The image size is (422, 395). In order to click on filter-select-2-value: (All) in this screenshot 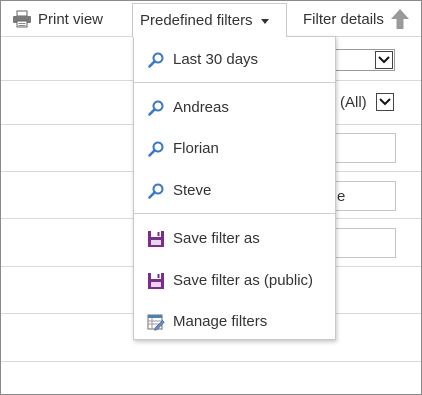, I will do `click(353, 102)`.